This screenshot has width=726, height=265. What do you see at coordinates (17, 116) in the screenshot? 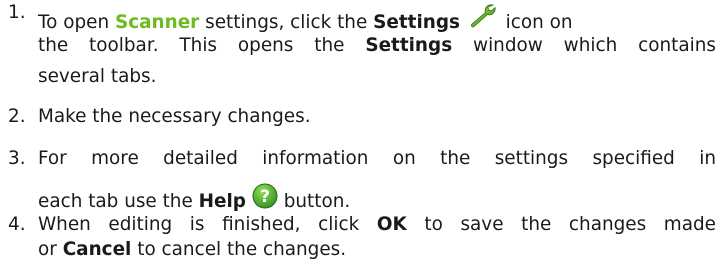
I see `step-number: 2.` at bounding box center [17, 116].